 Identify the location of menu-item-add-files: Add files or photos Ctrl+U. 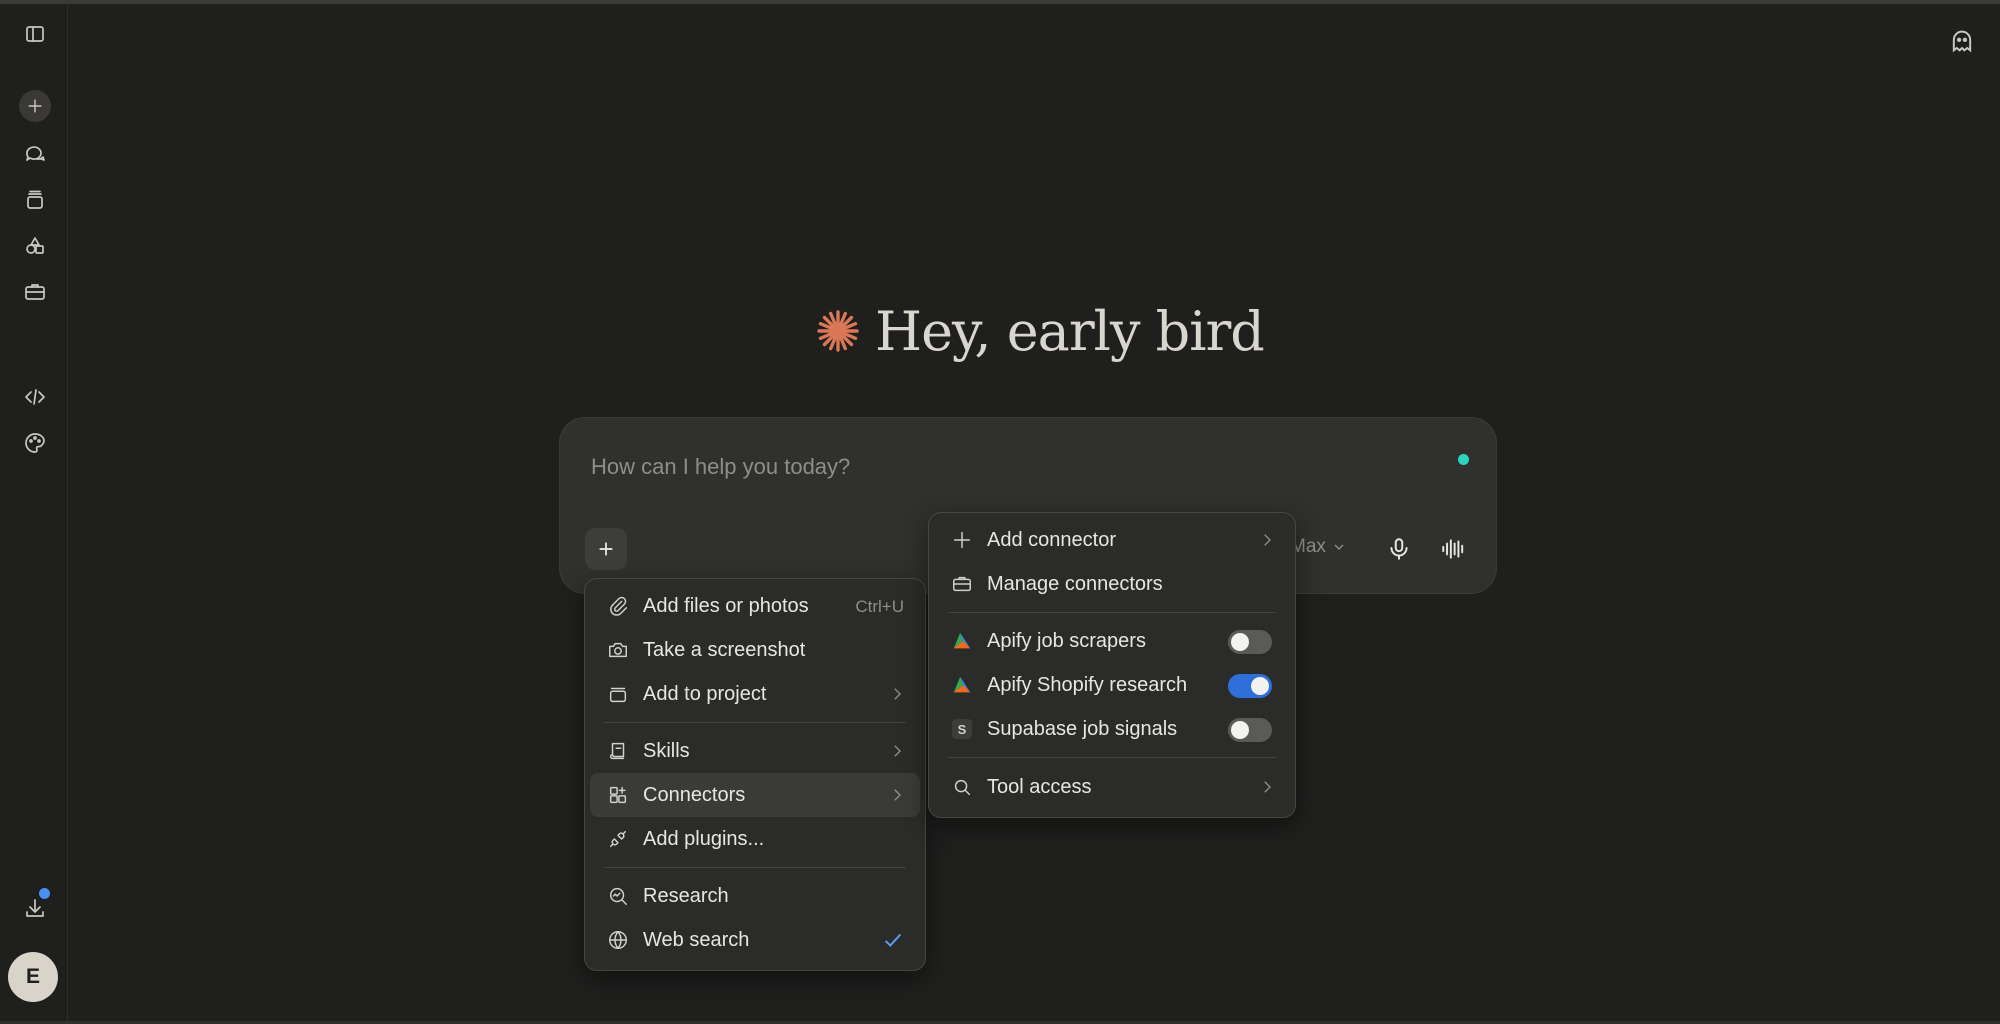
(755, 606).